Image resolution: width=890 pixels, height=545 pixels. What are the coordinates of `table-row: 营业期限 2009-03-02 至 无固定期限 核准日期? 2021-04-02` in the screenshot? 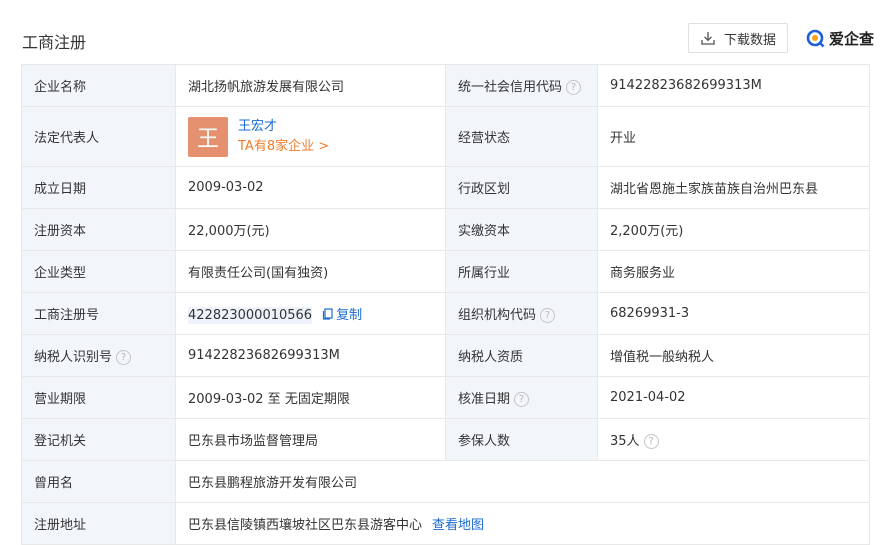 It's located at (445, 397).